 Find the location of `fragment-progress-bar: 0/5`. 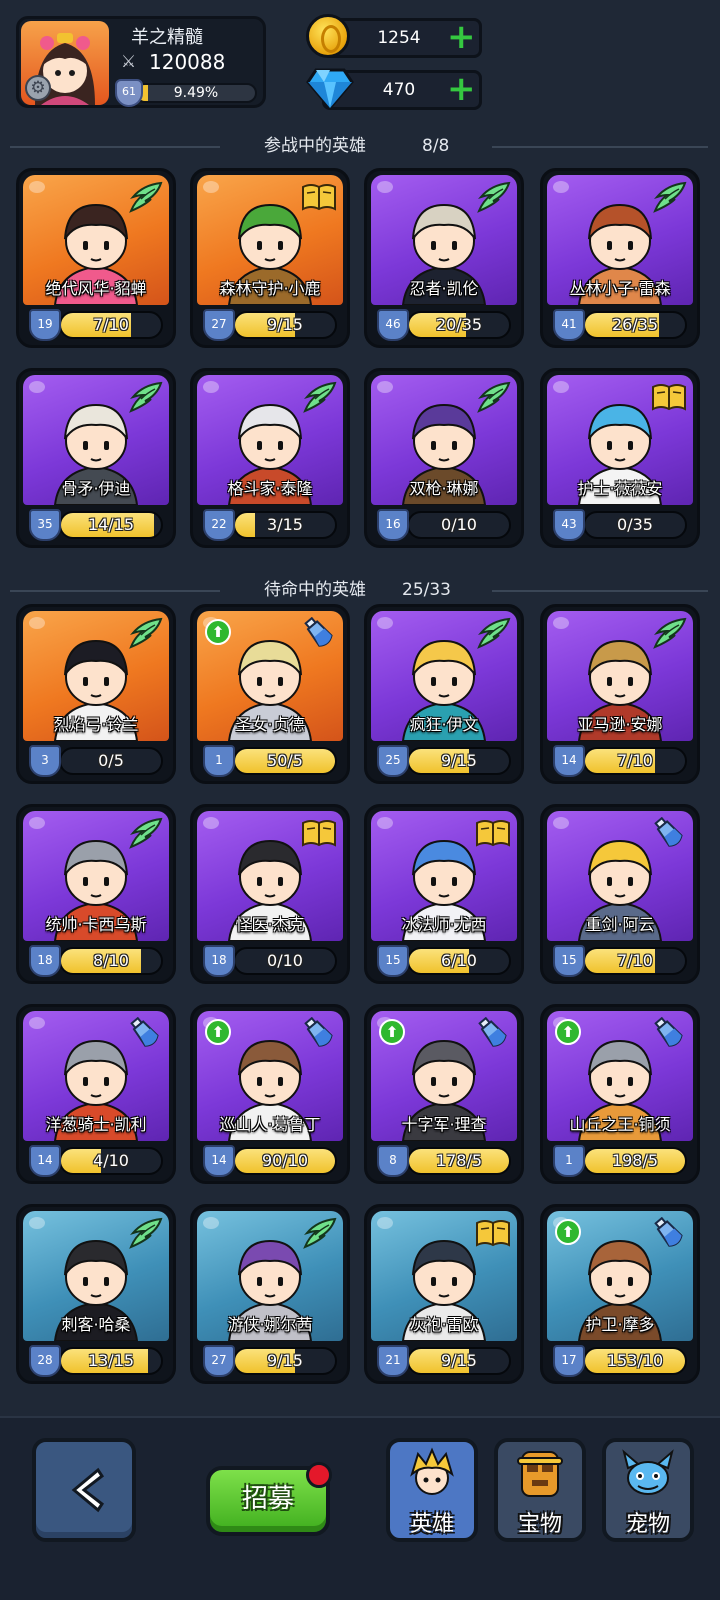

fragment-progress-bar: 0/5 is located at coordinates (111, 761).